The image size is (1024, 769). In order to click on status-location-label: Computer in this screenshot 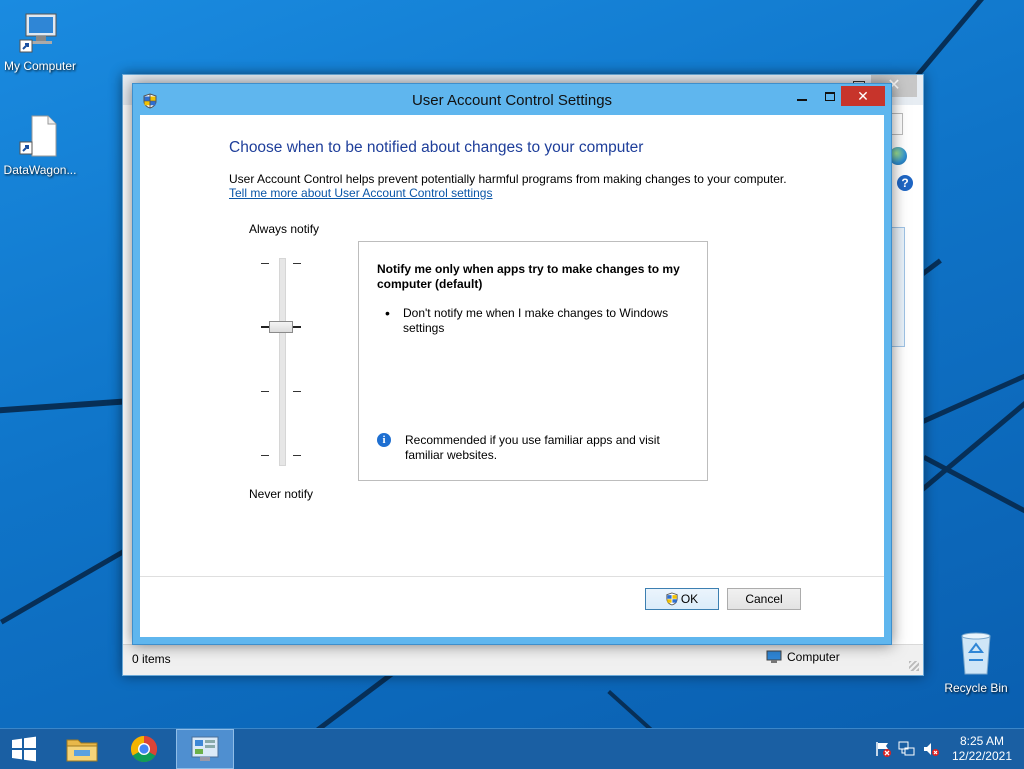, I will do `click(813, 657)`.